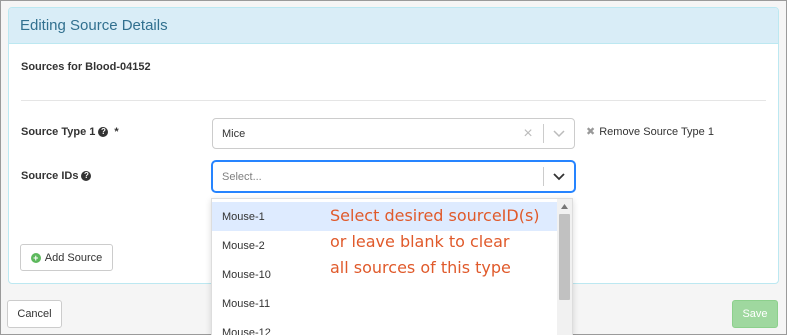 Image resolution: width=787 pixels, height=335 pixels. I want to click on clear-icon: ×, so click(528, 134).